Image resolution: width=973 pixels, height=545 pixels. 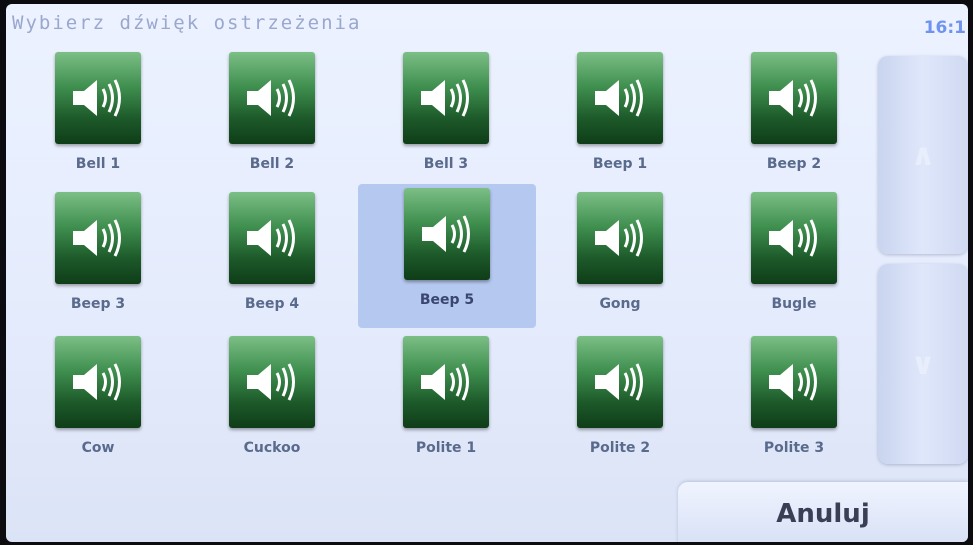 I want to click on scroll-down-button: ∨, so click(x=923, y=364).